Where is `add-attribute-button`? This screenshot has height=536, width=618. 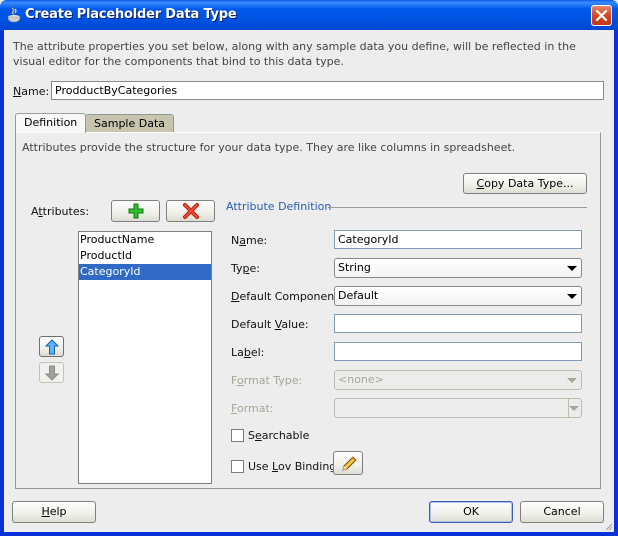 add-attribute-button is located at coordinates (135, 211).